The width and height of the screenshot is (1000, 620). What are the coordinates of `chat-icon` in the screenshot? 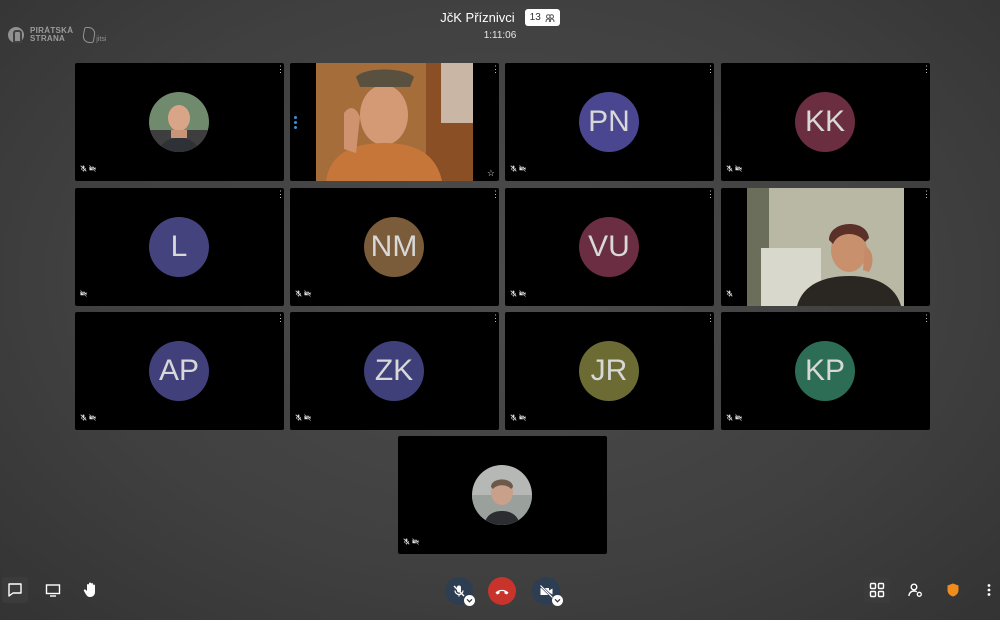 It's located at (15, 590).